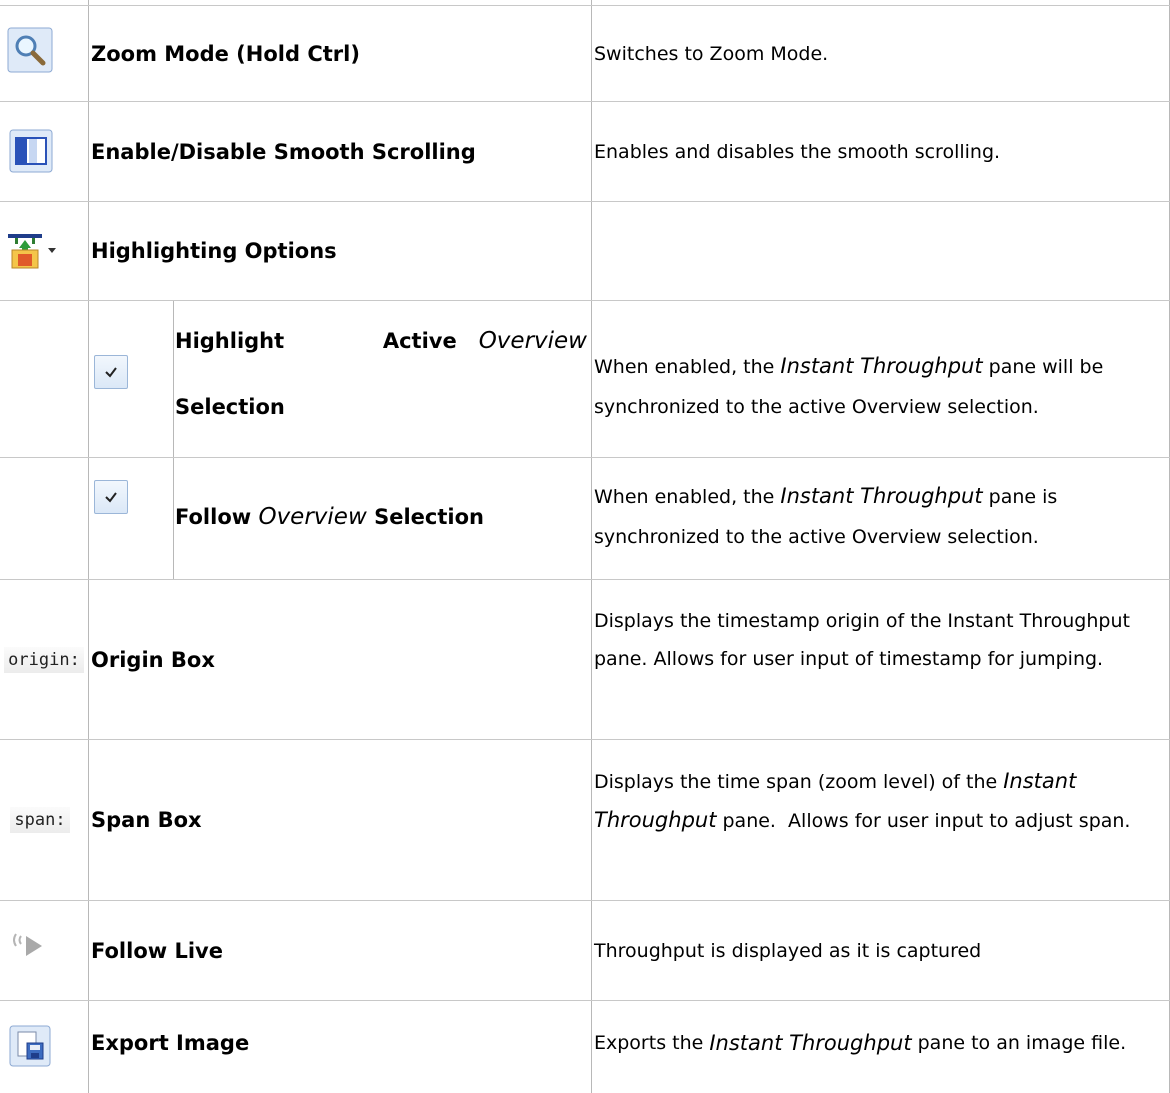 The height and width of the screenshot is (1093, 1170). Describe the element at coordinates (381, 341) in the screenshot. I see `row-name-line-1: Highlight Active Overview` at that location.